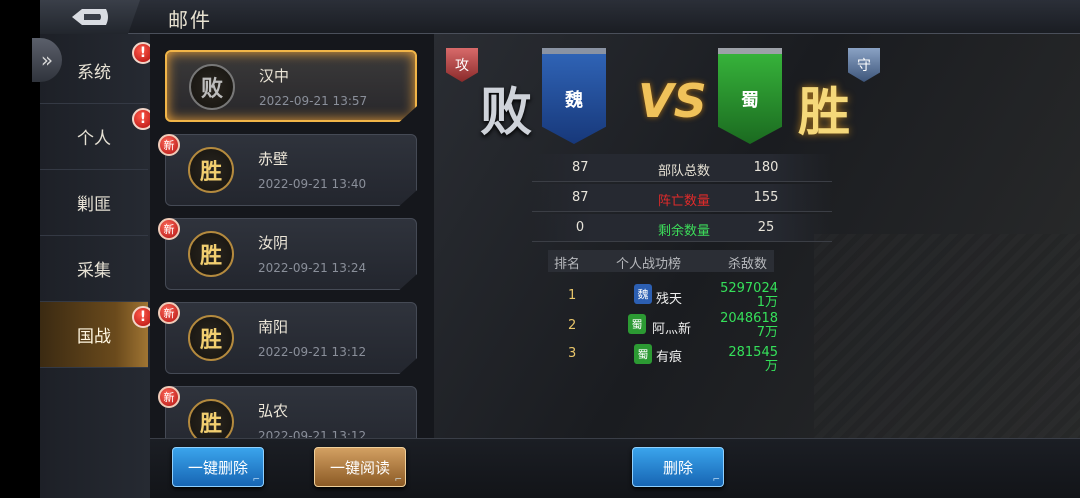  What do you see at coordinates (462, 65) in the screenshot?
I see `attack-tag: 攻` at bounding box center [462, 65].